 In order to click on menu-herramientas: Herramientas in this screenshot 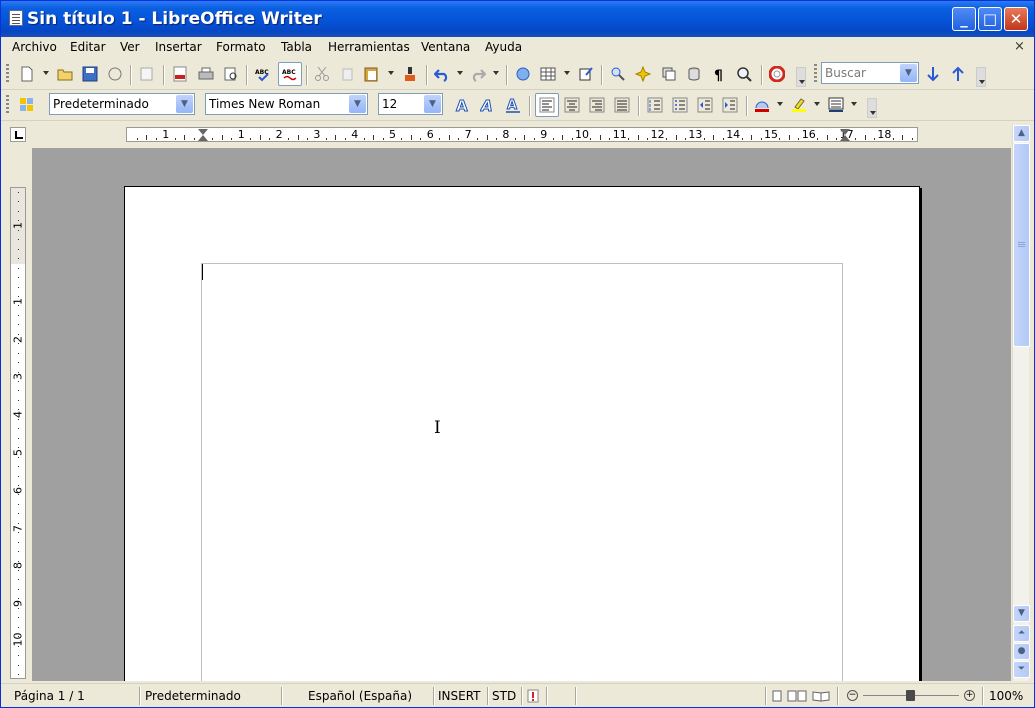, I will do `click(369, 47)`.